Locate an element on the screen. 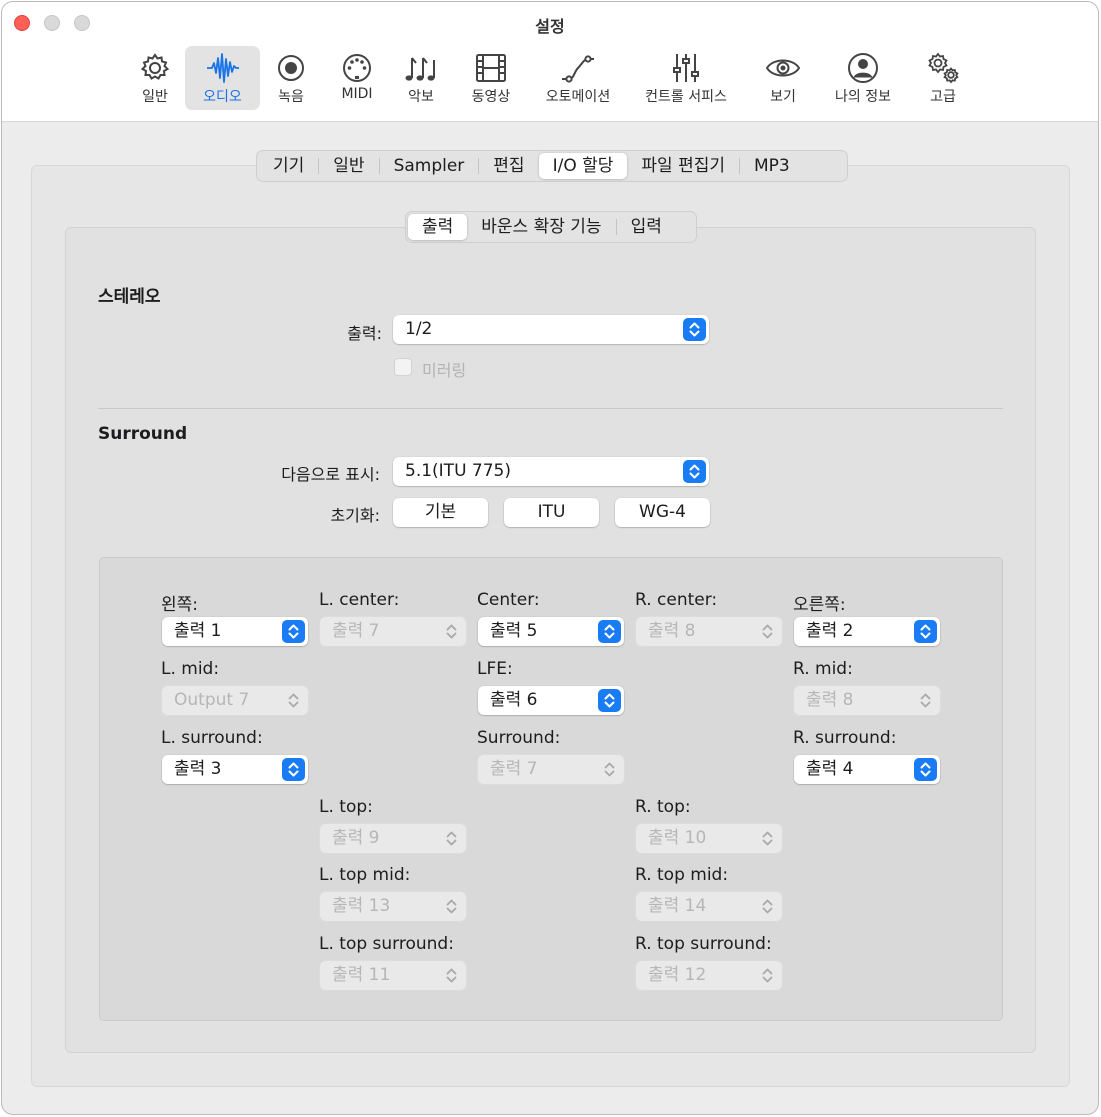 The image size is (1101, 1117). toolbar-automation: 오토메이션 is located at coordinates (578, 78).